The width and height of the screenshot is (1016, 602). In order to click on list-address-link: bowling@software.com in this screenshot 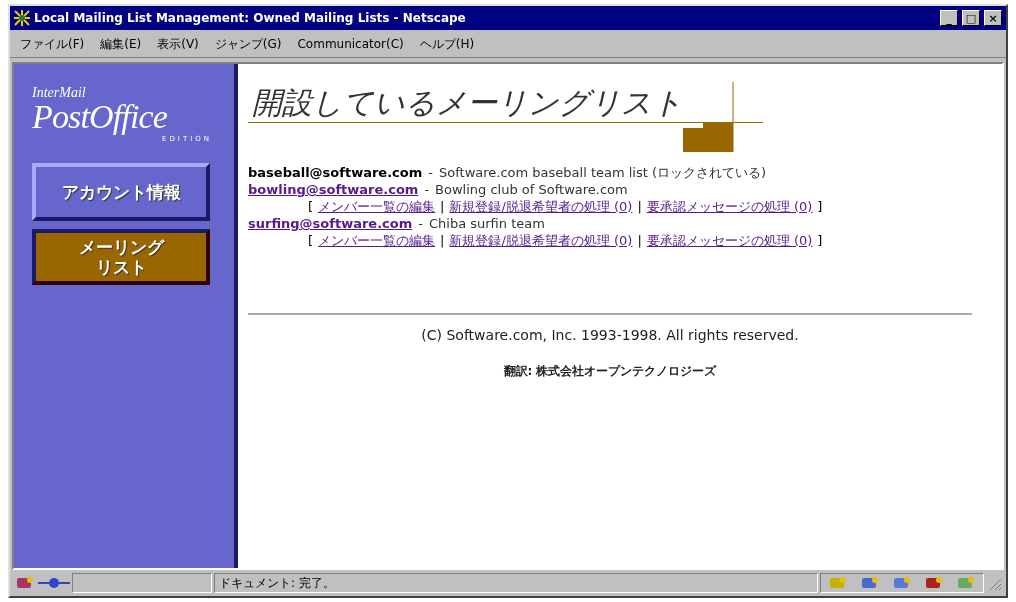, I will do `click(333, 189)`.